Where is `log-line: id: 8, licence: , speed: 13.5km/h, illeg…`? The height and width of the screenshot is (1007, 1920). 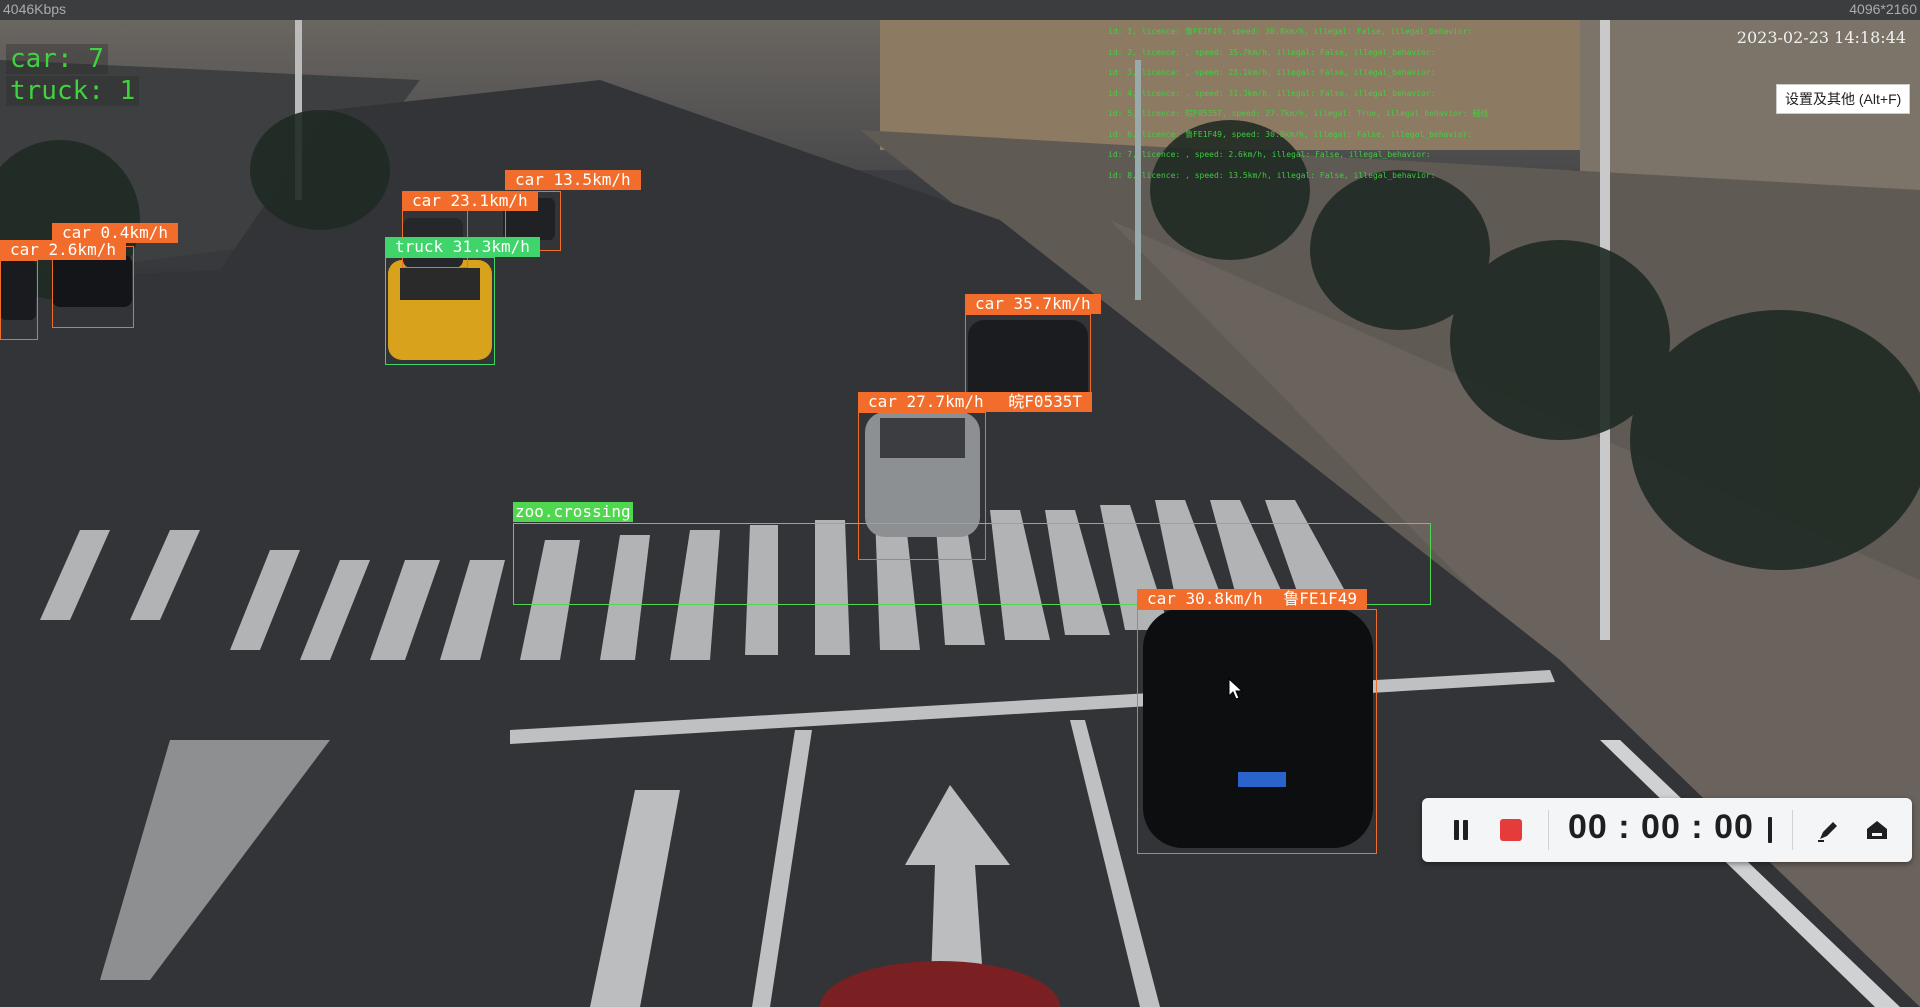
log-line: id: 8, licence: , speed: 13.5km/h, illeg… is located at coordinates (1272, 175).